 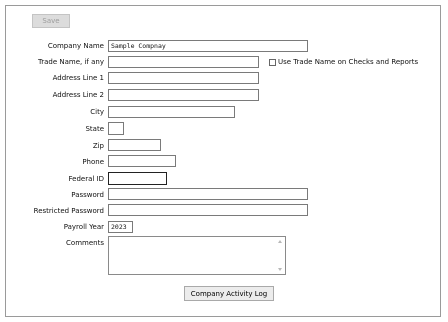 I want to click on use-trade-name-label: Use Trade Name on Checks and Reports, so click(x=348, y=62).